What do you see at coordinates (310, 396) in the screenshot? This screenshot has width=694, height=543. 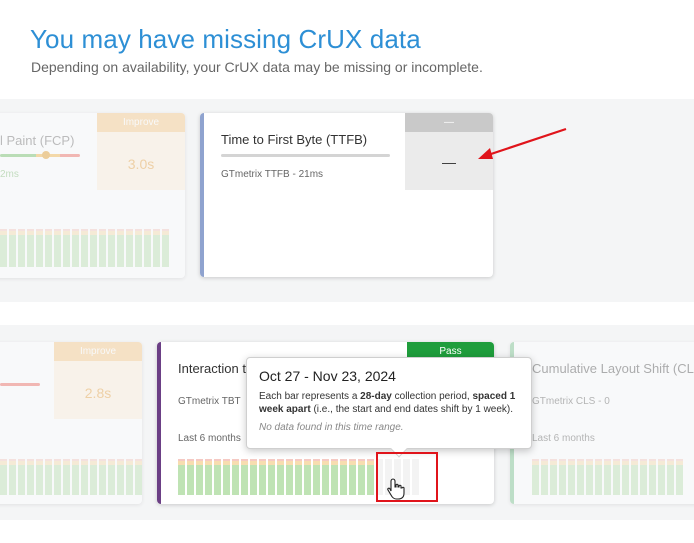 I see `tooltip-body-text-1: Each bar represents a` at bounding box center [310, 396].